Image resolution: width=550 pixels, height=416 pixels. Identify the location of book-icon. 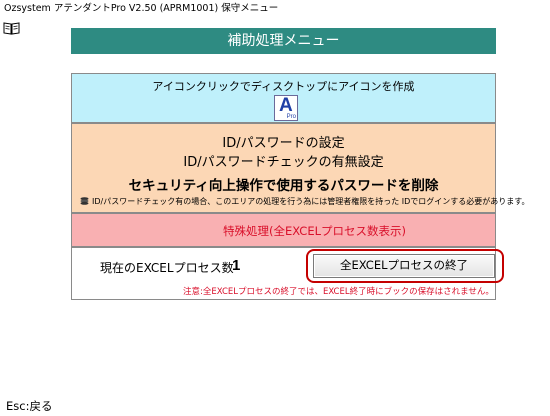
(11, 27).